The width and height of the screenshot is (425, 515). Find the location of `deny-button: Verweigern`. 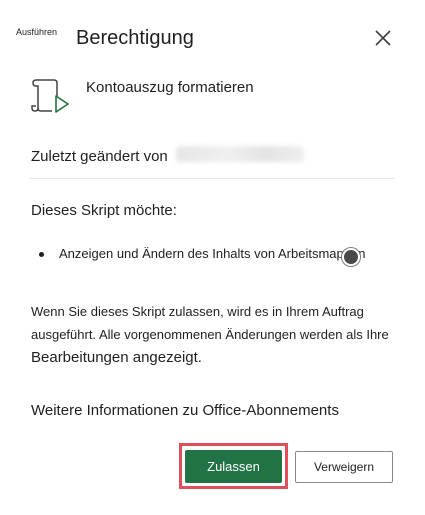

deny-button: Verweigern is located at coordinates (344, 467).